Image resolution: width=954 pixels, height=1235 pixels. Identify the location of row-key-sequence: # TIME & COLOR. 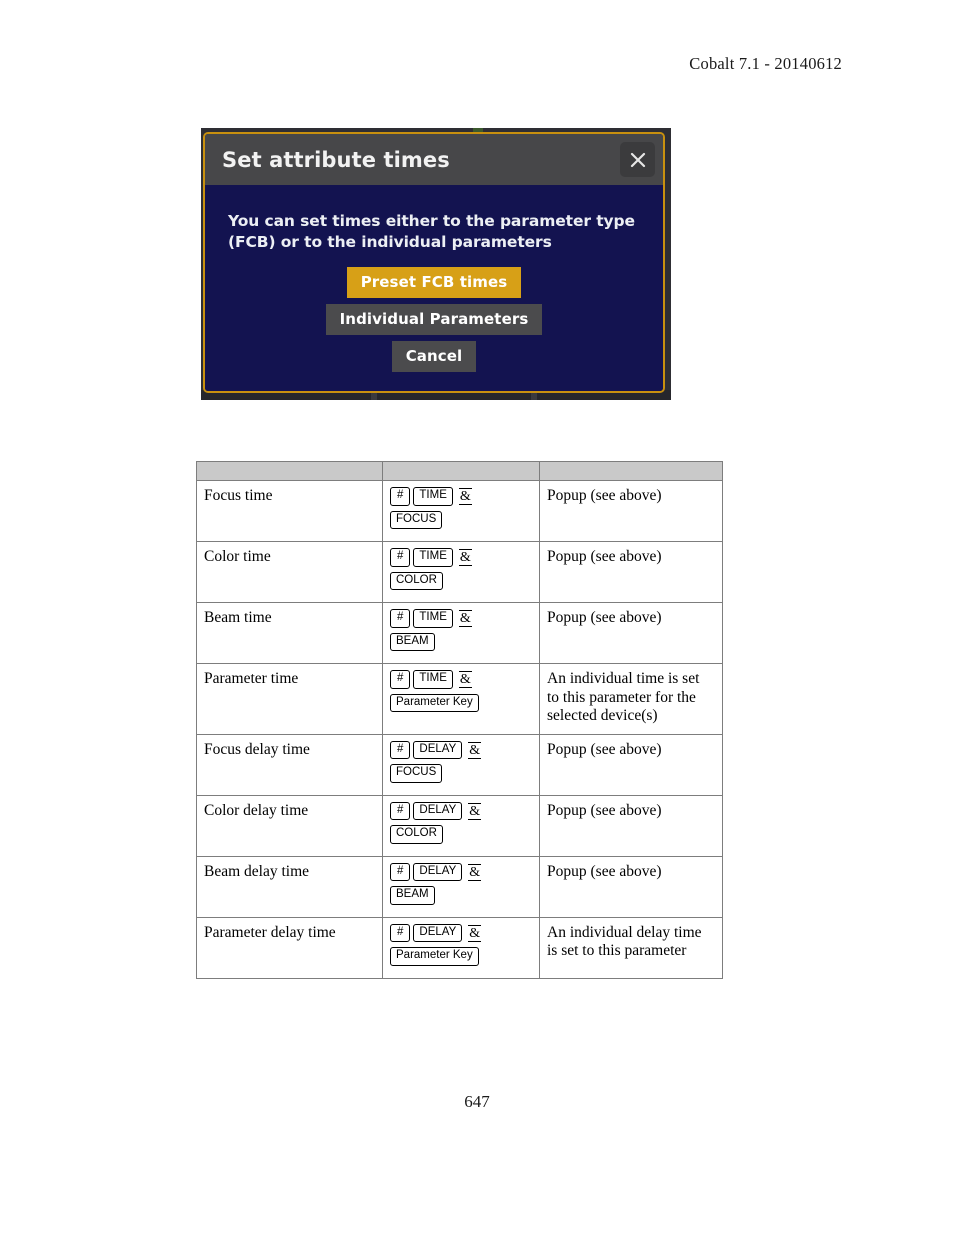
(461, 572).